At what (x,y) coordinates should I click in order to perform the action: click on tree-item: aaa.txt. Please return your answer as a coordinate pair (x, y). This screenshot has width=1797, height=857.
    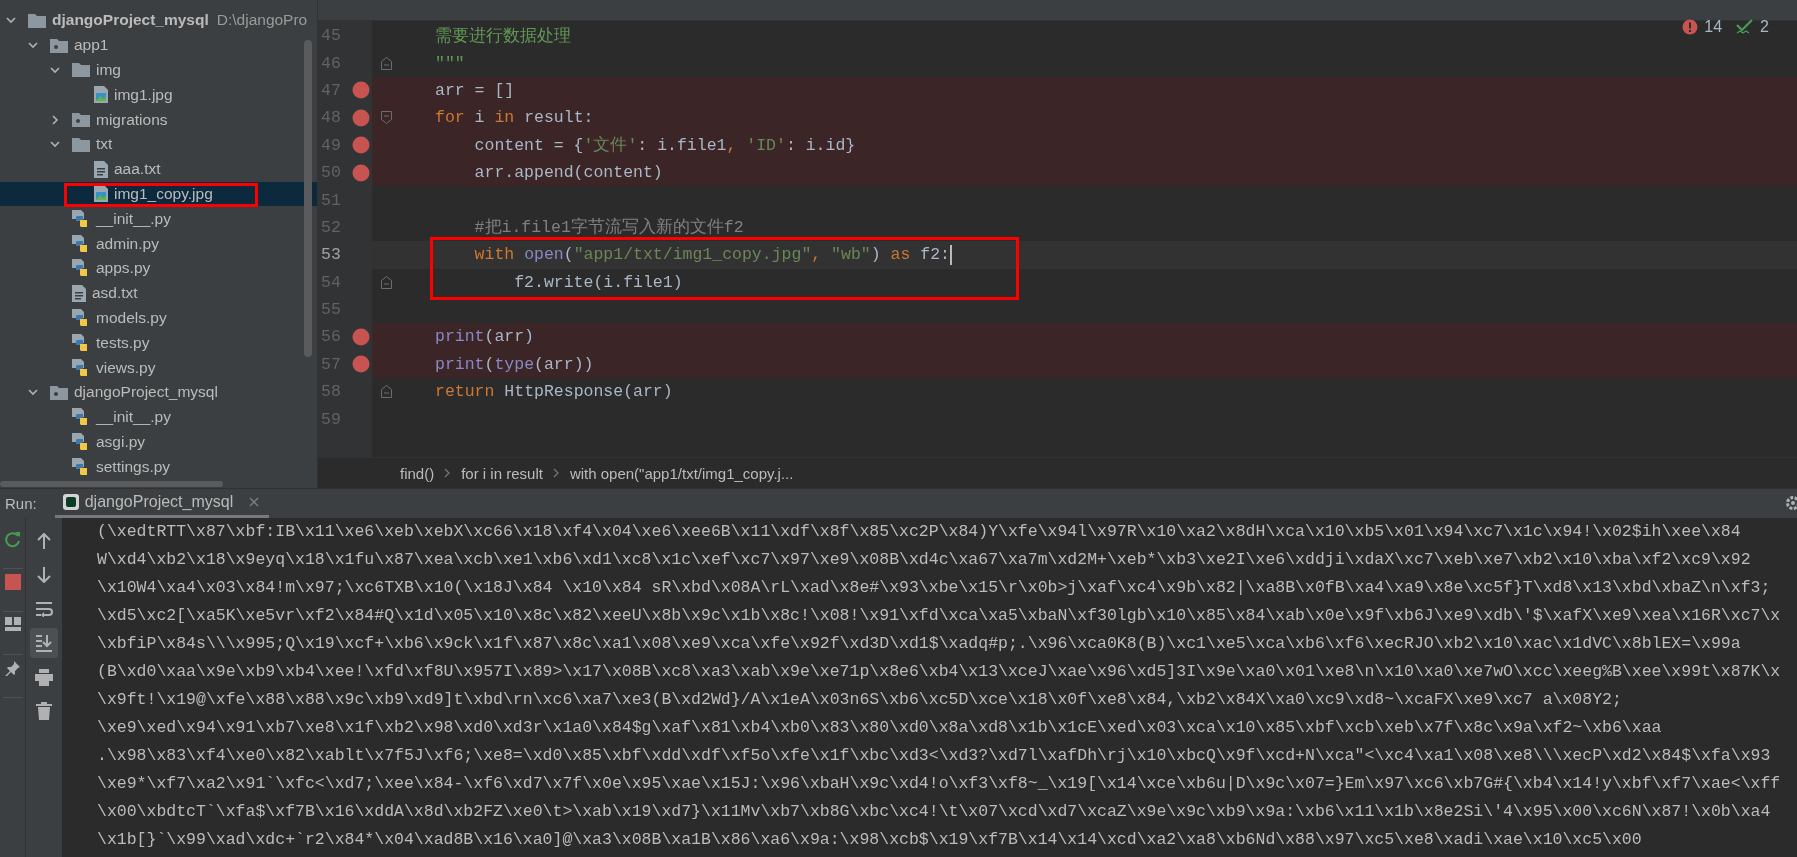
    Looking at the image, I should click on (158, 169).